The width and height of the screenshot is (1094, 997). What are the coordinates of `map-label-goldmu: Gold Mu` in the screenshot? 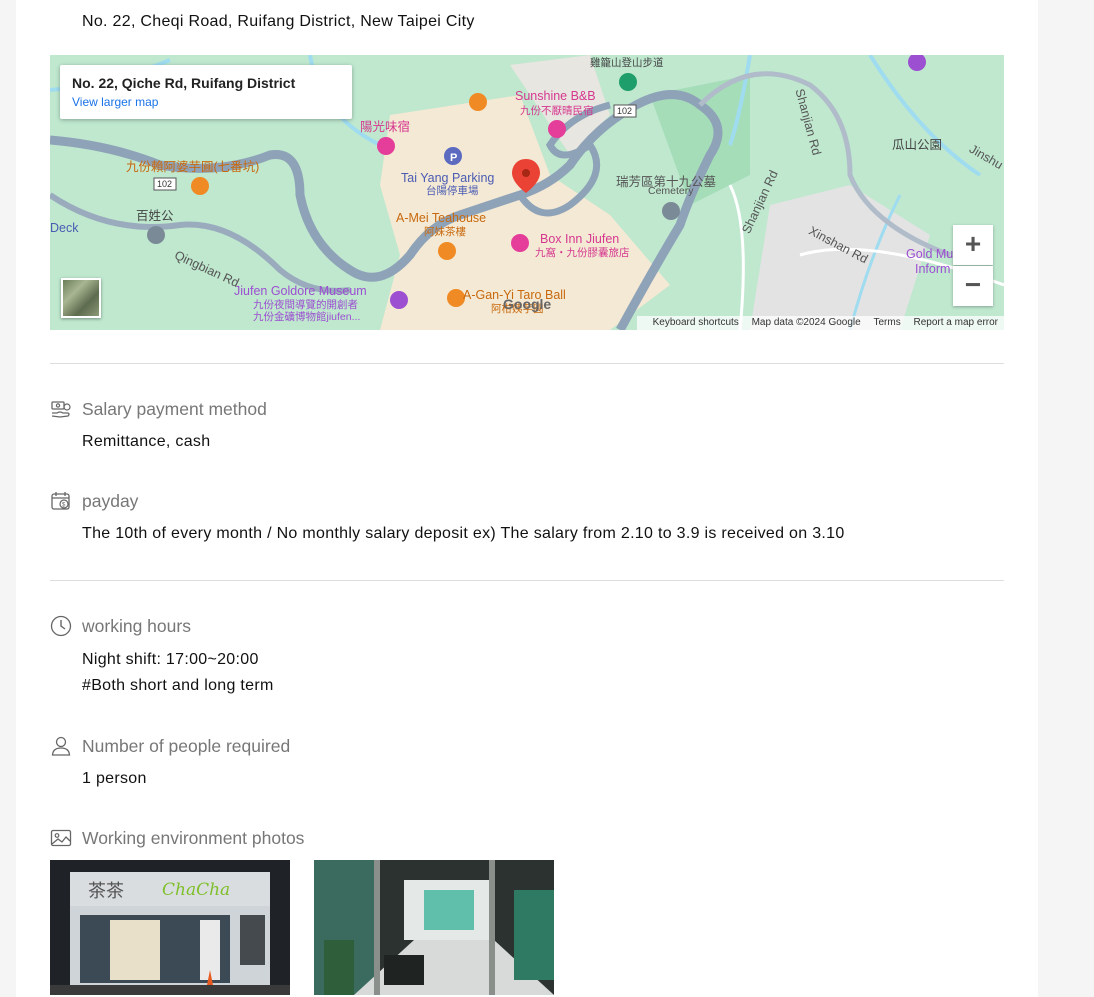 It's located at (929, 254).